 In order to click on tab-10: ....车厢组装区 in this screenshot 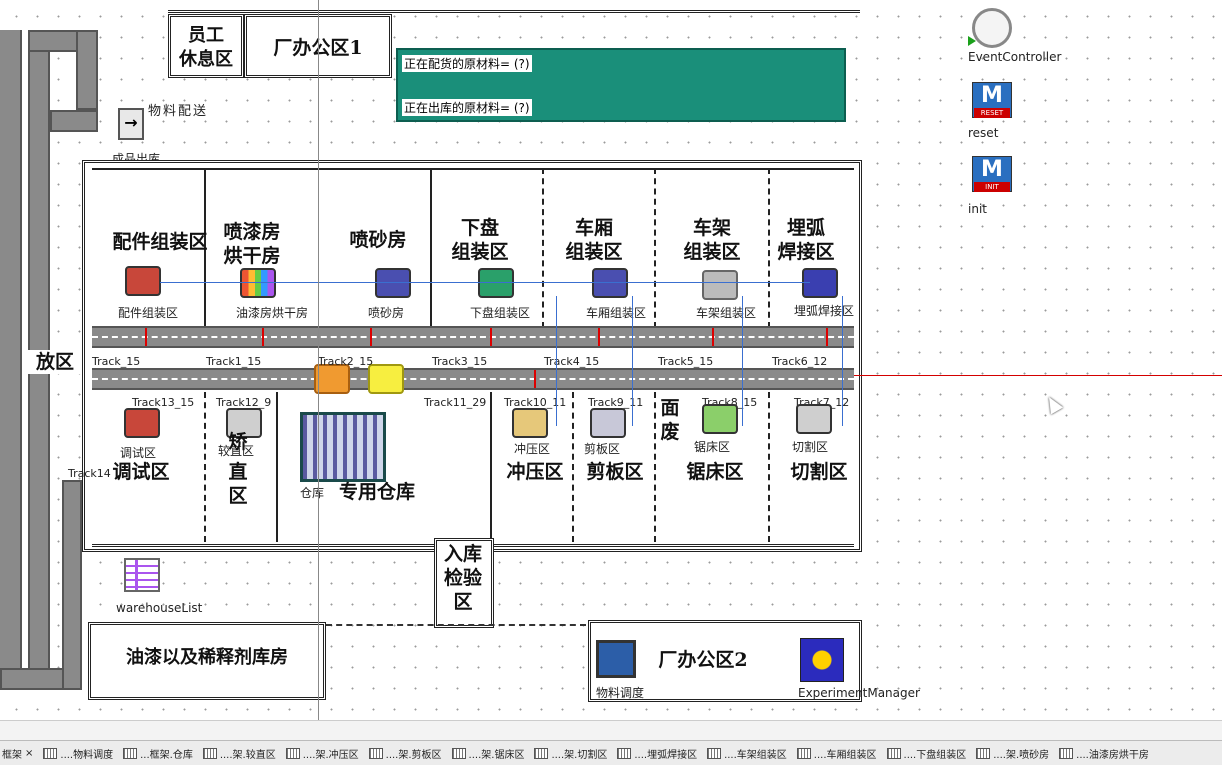, I will do `click(837, 753)`.